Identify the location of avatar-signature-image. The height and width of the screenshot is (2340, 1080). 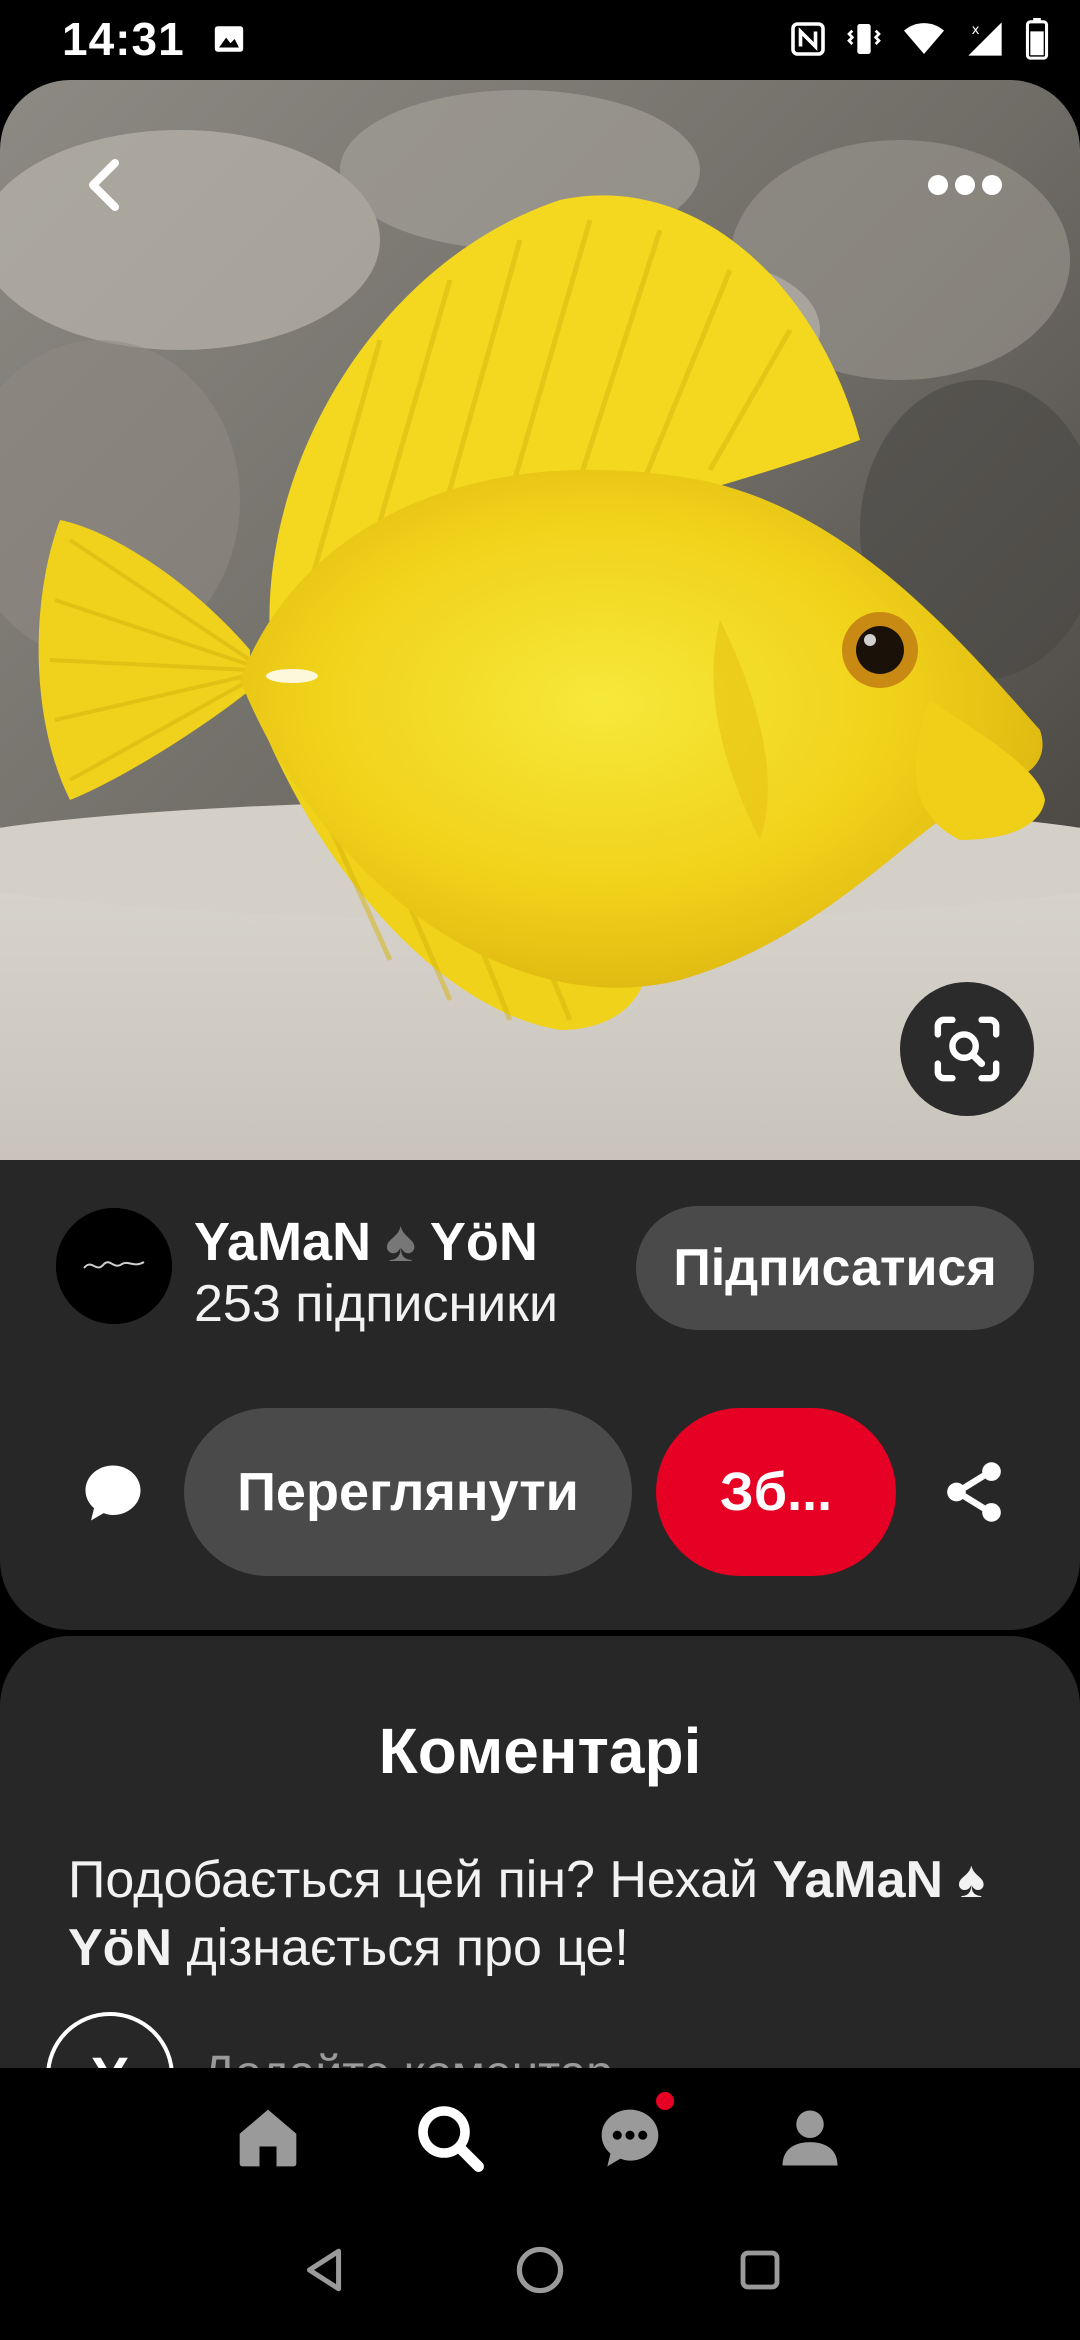
(114, 1266).